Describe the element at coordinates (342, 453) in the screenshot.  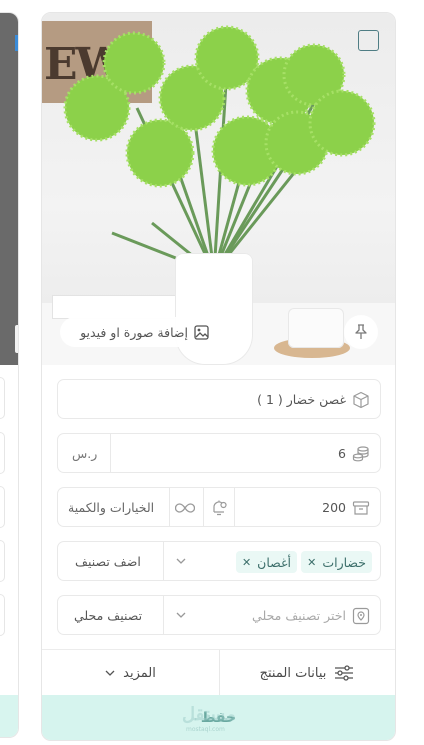
I see `price-value: 6` at that location.